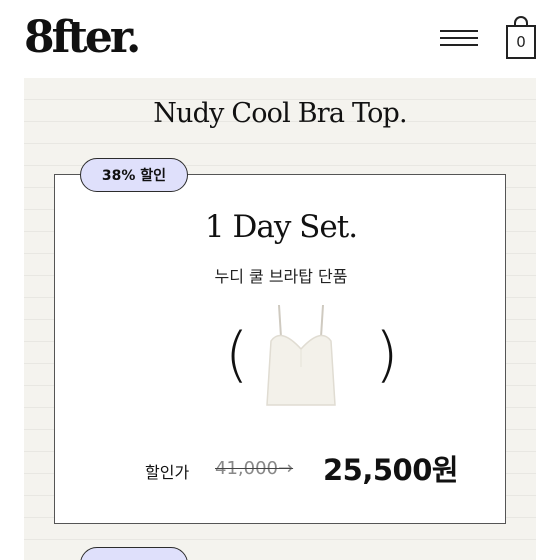  I want to click on site-header: 8fter. 0, so click(280, 39).